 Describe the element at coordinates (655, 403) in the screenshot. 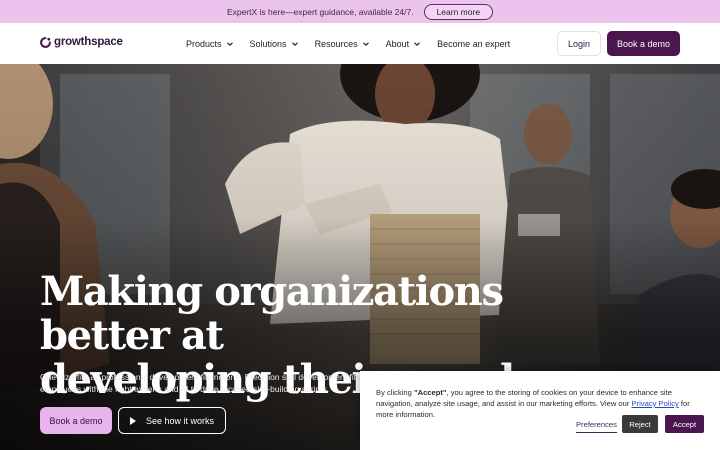

I see `privacy-policy-link: Privacy Policy` at that location.